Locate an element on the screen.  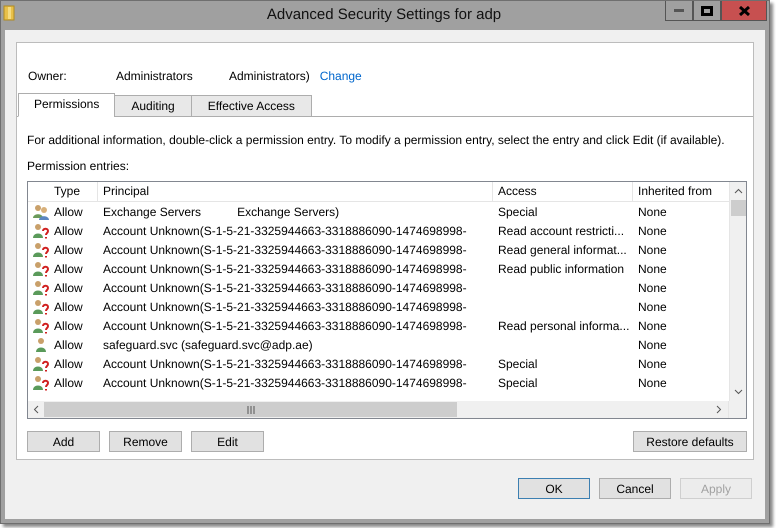
tab: Effective Access is located at coordinates (251, 106).